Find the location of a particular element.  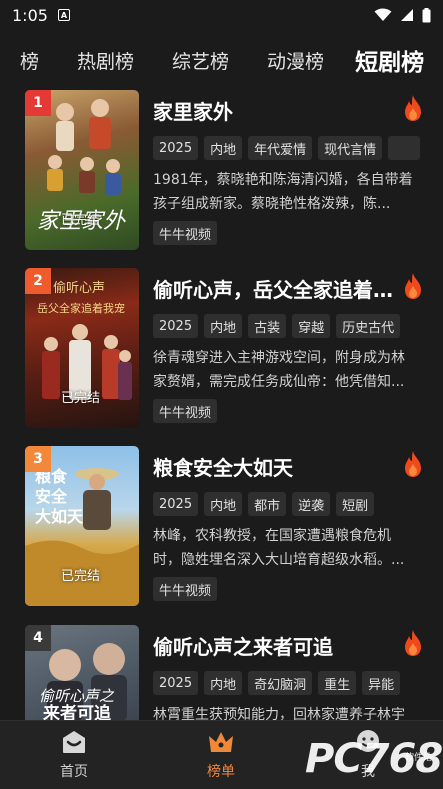

poster-image: 粮食 安全 大如天 3 已完结 is located at coordinates (82, 526).